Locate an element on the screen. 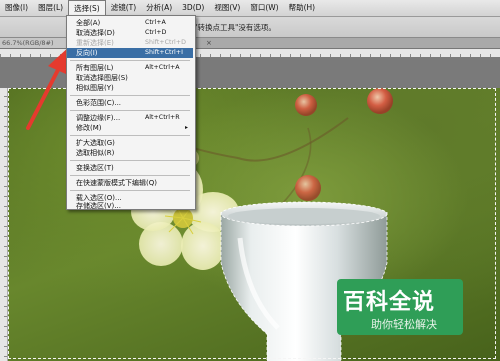 The image size is (500, 361). menu-item-refine-edge: 调整边缘(F)... Alt+Ctrl+R is located at coordinates (130, 118).